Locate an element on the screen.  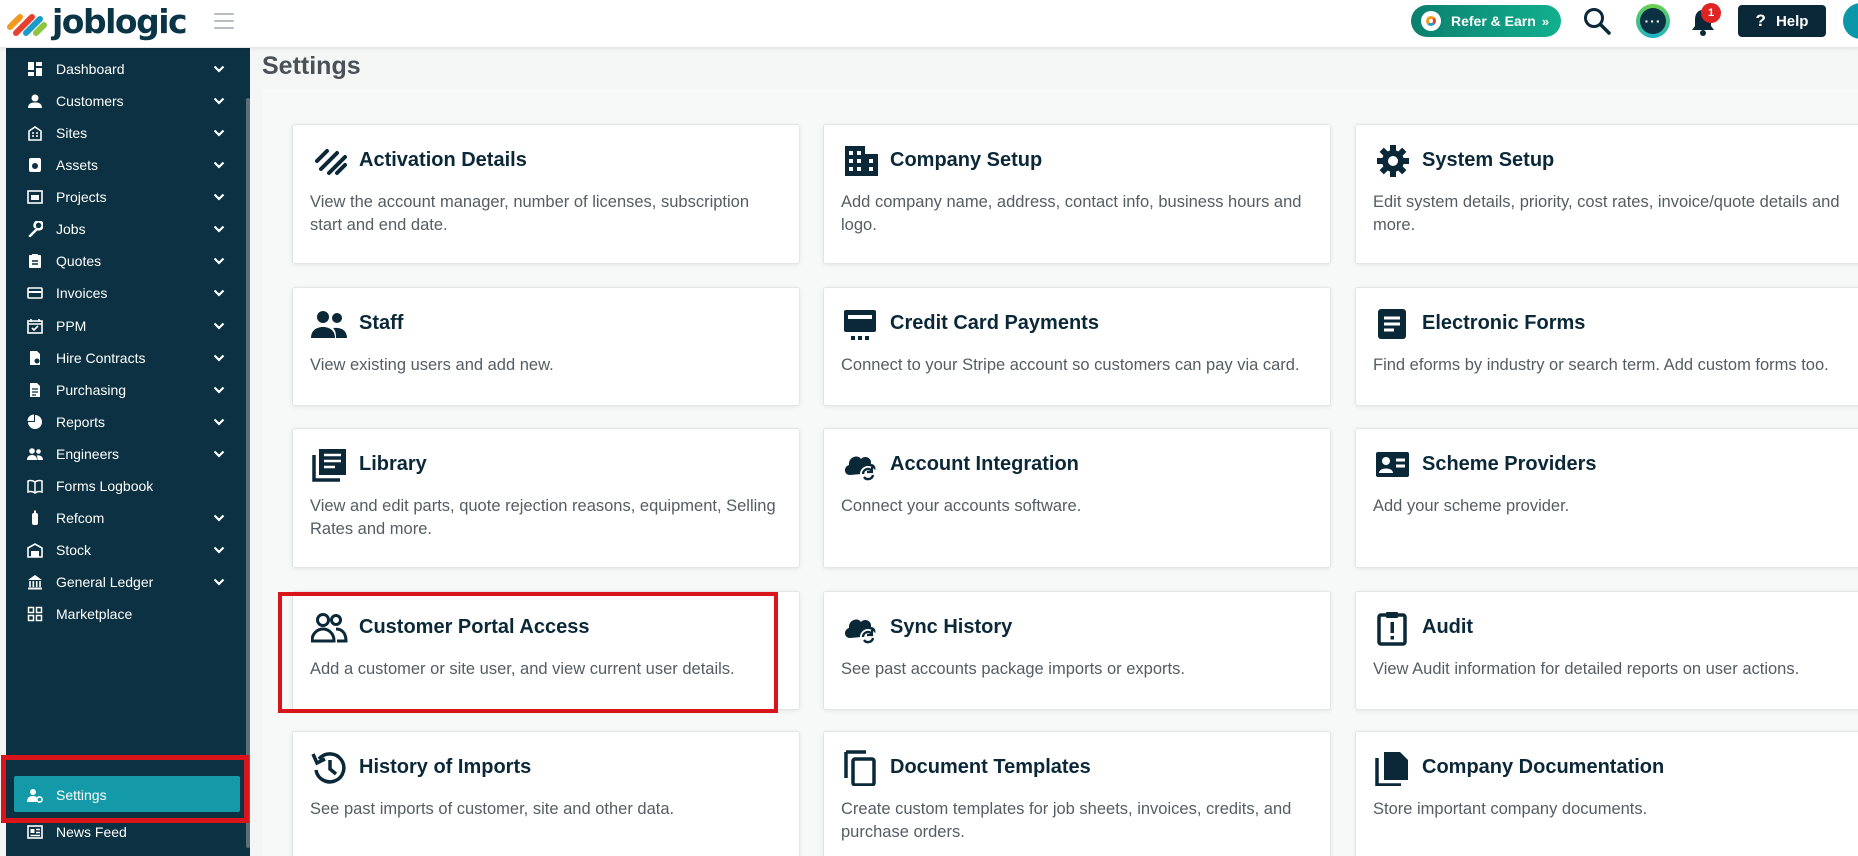
card-title: System Setup is located at coordinates (1488, 160).